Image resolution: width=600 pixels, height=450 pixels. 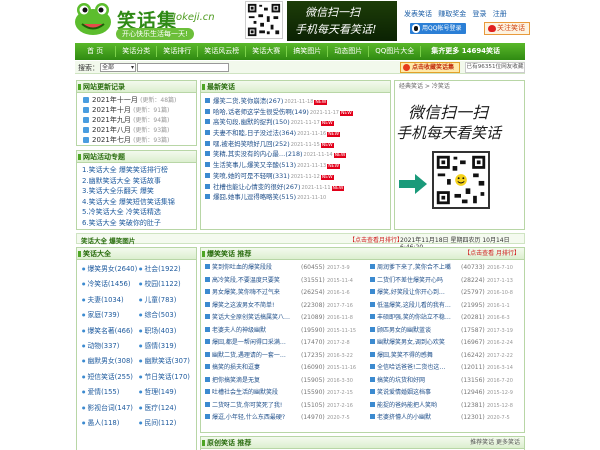 I want to click on category-link: 短信笑话(255), so click(x=110, y=376).